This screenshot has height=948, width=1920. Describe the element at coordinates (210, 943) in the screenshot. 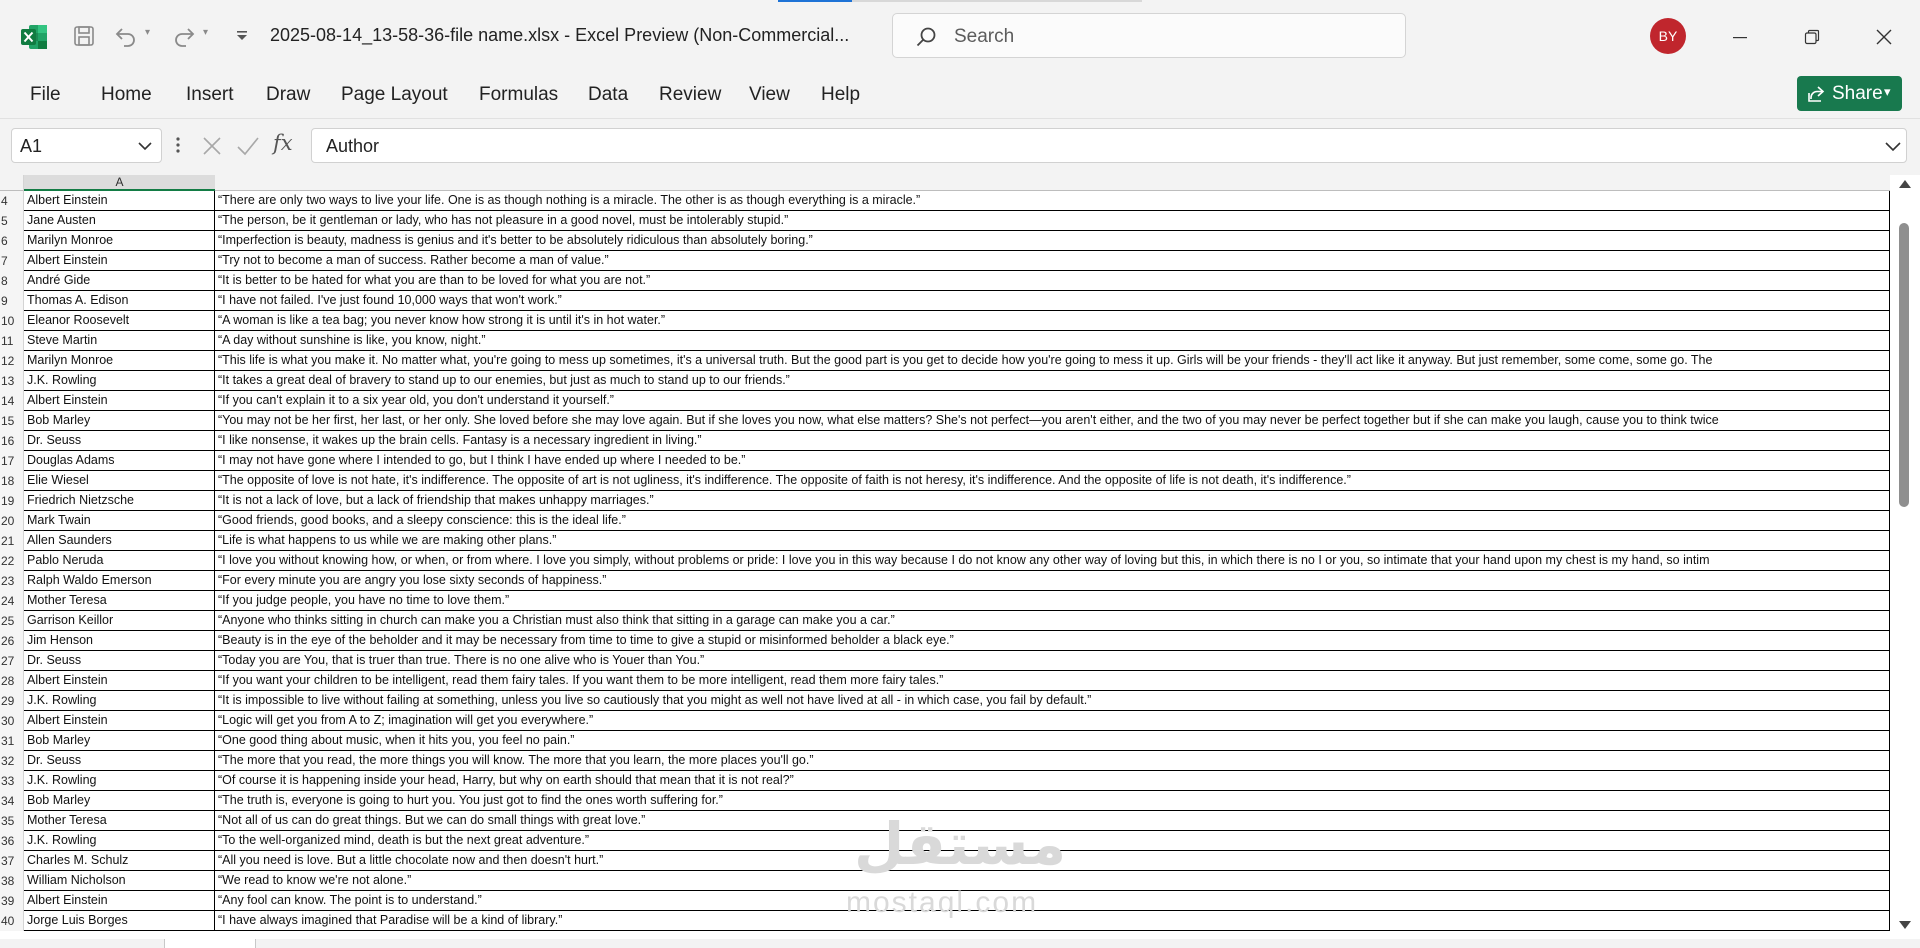

I see `sheet-tab` at that location.